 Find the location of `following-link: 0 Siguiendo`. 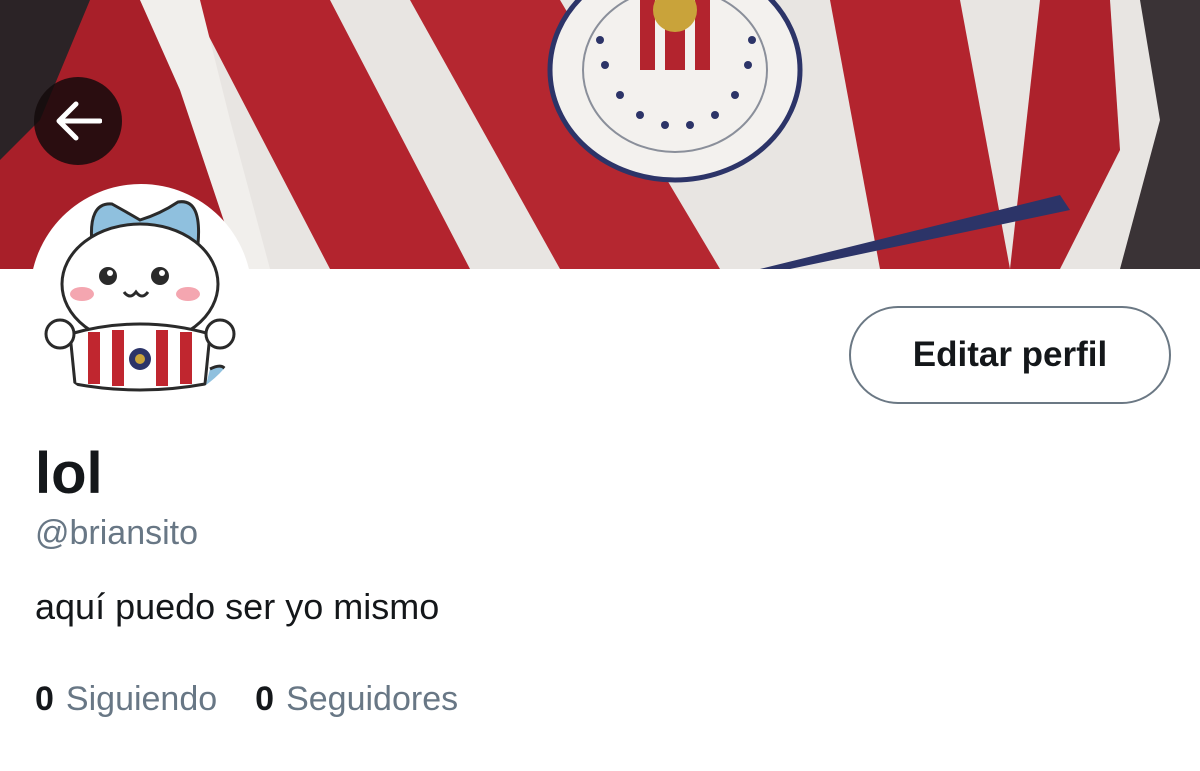

following-link: 0 Siguiendo is located at coordinates (126, 699).